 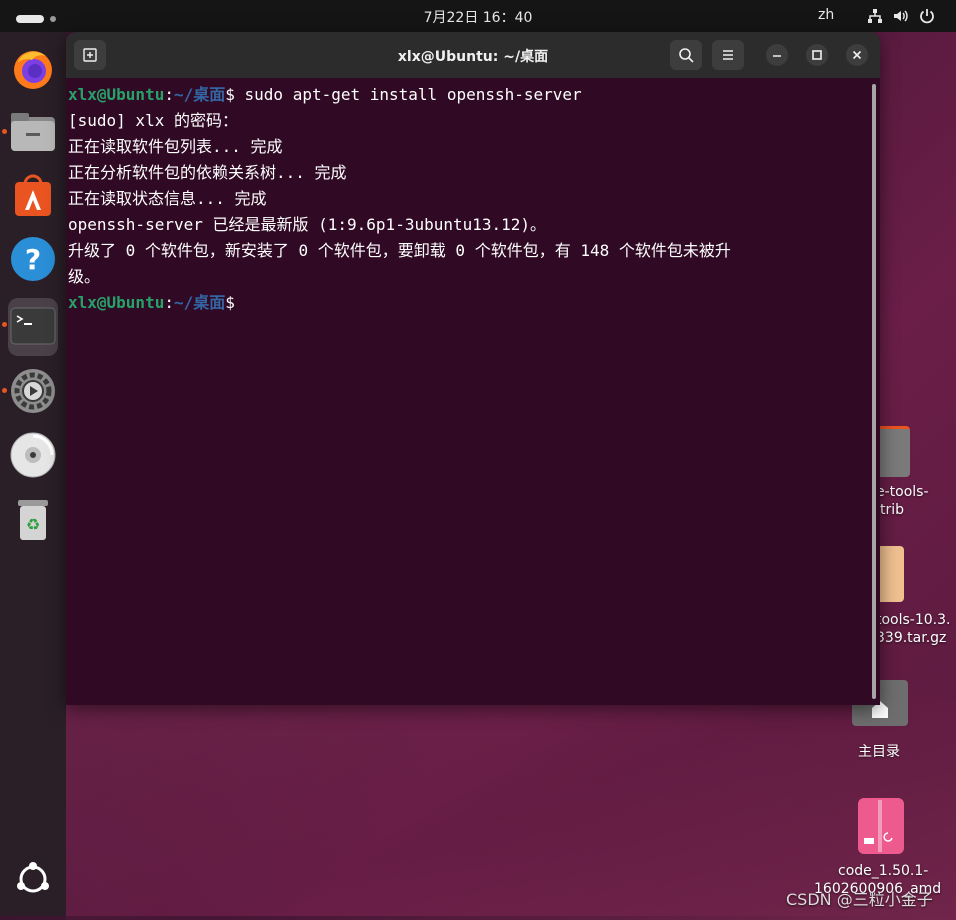 I want to click on trash-icon: ♻, so click(x=33, y=520).